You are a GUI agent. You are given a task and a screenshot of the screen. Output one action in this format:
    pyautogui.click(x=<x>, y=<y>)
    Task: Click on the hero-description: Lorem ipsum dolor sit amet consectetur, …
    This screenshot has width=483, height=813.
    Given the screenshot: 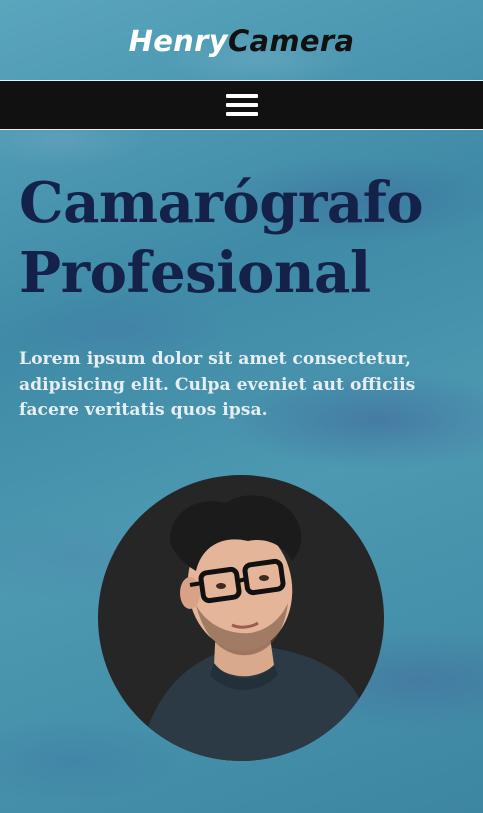 What is the action you would take?
    pyautogui.click(x=217, y=384)
    